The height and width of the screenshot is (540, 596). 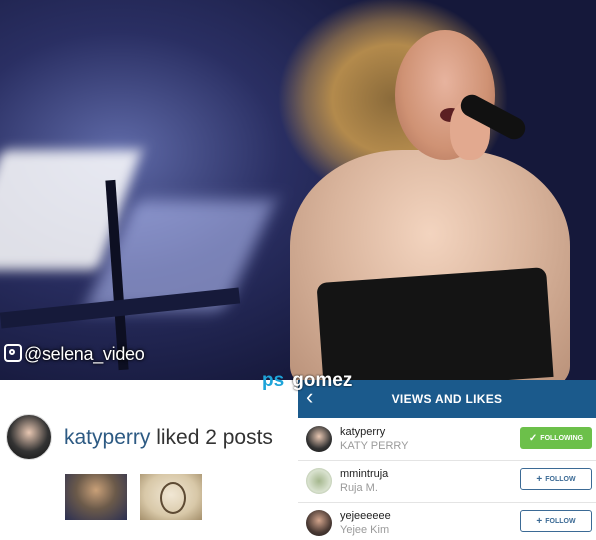 I want to click on singer-dress, so click(x=435, y=323).